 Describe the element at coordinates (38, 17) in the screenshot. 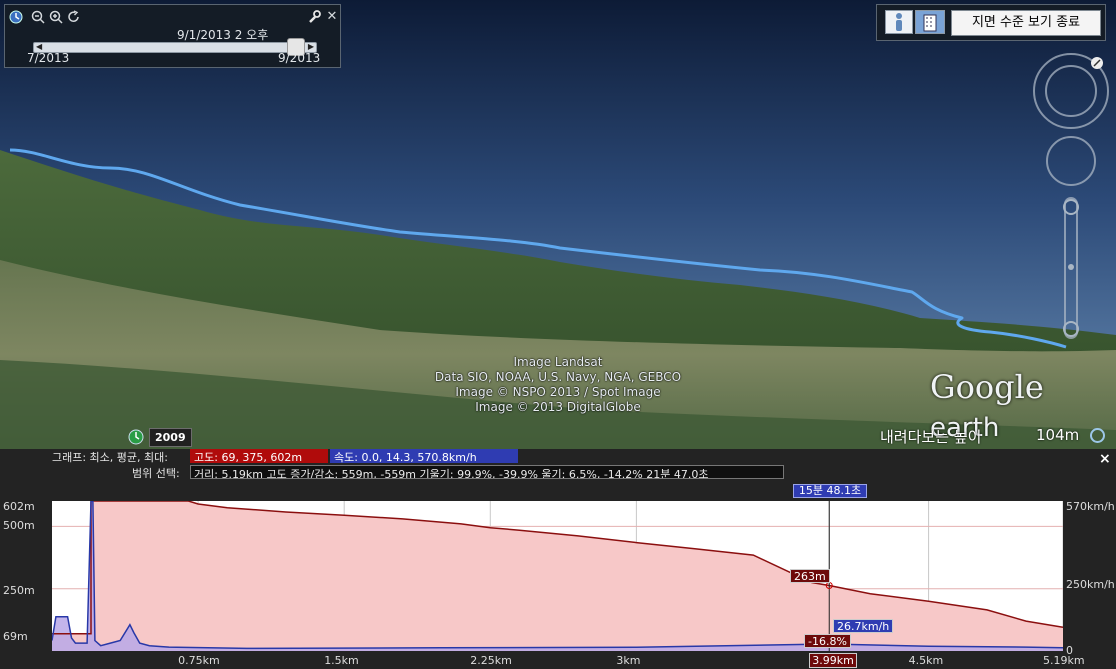

I see `zoom-out-icon` at that location.